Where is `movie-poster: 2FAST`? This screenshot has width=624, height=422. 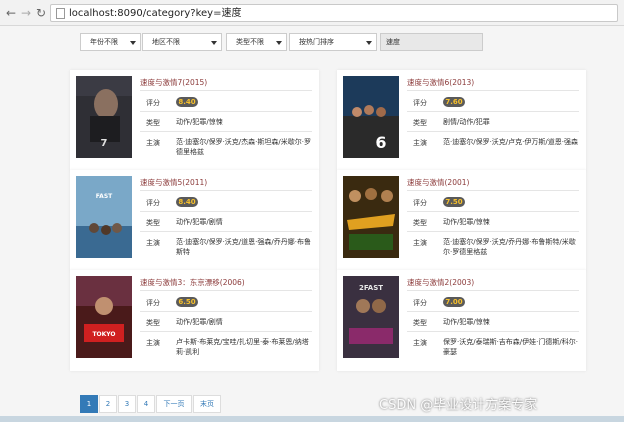 movie-poster: 2FAST is located at coordinates (371, 317).